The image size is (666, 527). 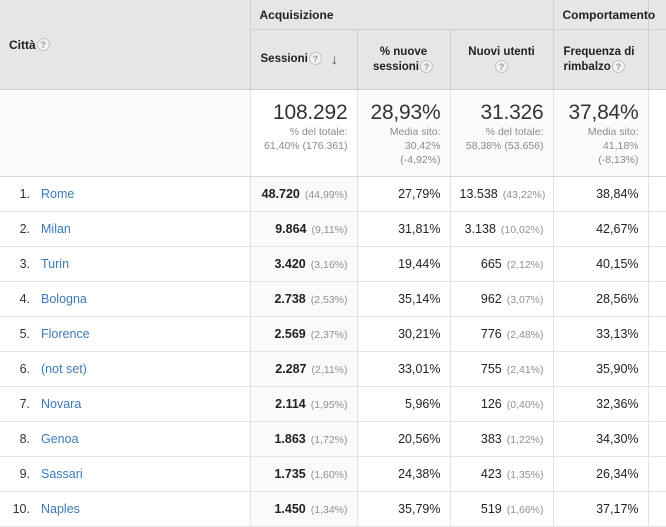 I want to click on summary-bounce-rate-sub-delta: (-8,13%), so click(x=618, y=160).